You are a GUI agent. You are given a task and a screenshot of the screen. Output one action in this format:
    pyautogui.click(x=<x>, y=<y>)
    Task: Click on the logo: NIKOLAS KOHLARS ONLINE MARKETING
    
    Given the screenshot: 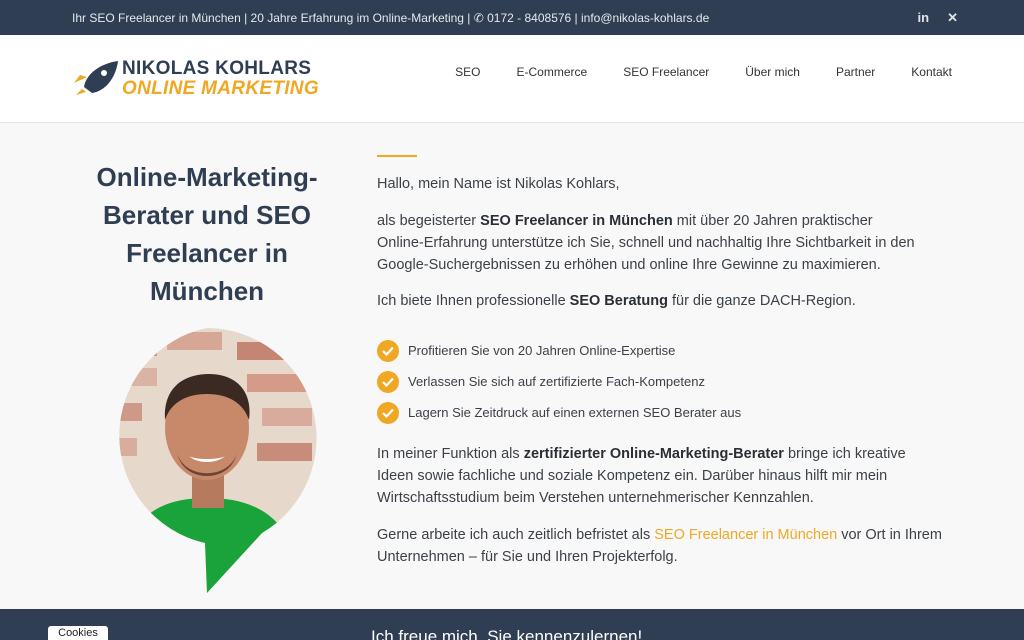 What is the action you would take?
    pyautogui.click(x=195, y=79)
    